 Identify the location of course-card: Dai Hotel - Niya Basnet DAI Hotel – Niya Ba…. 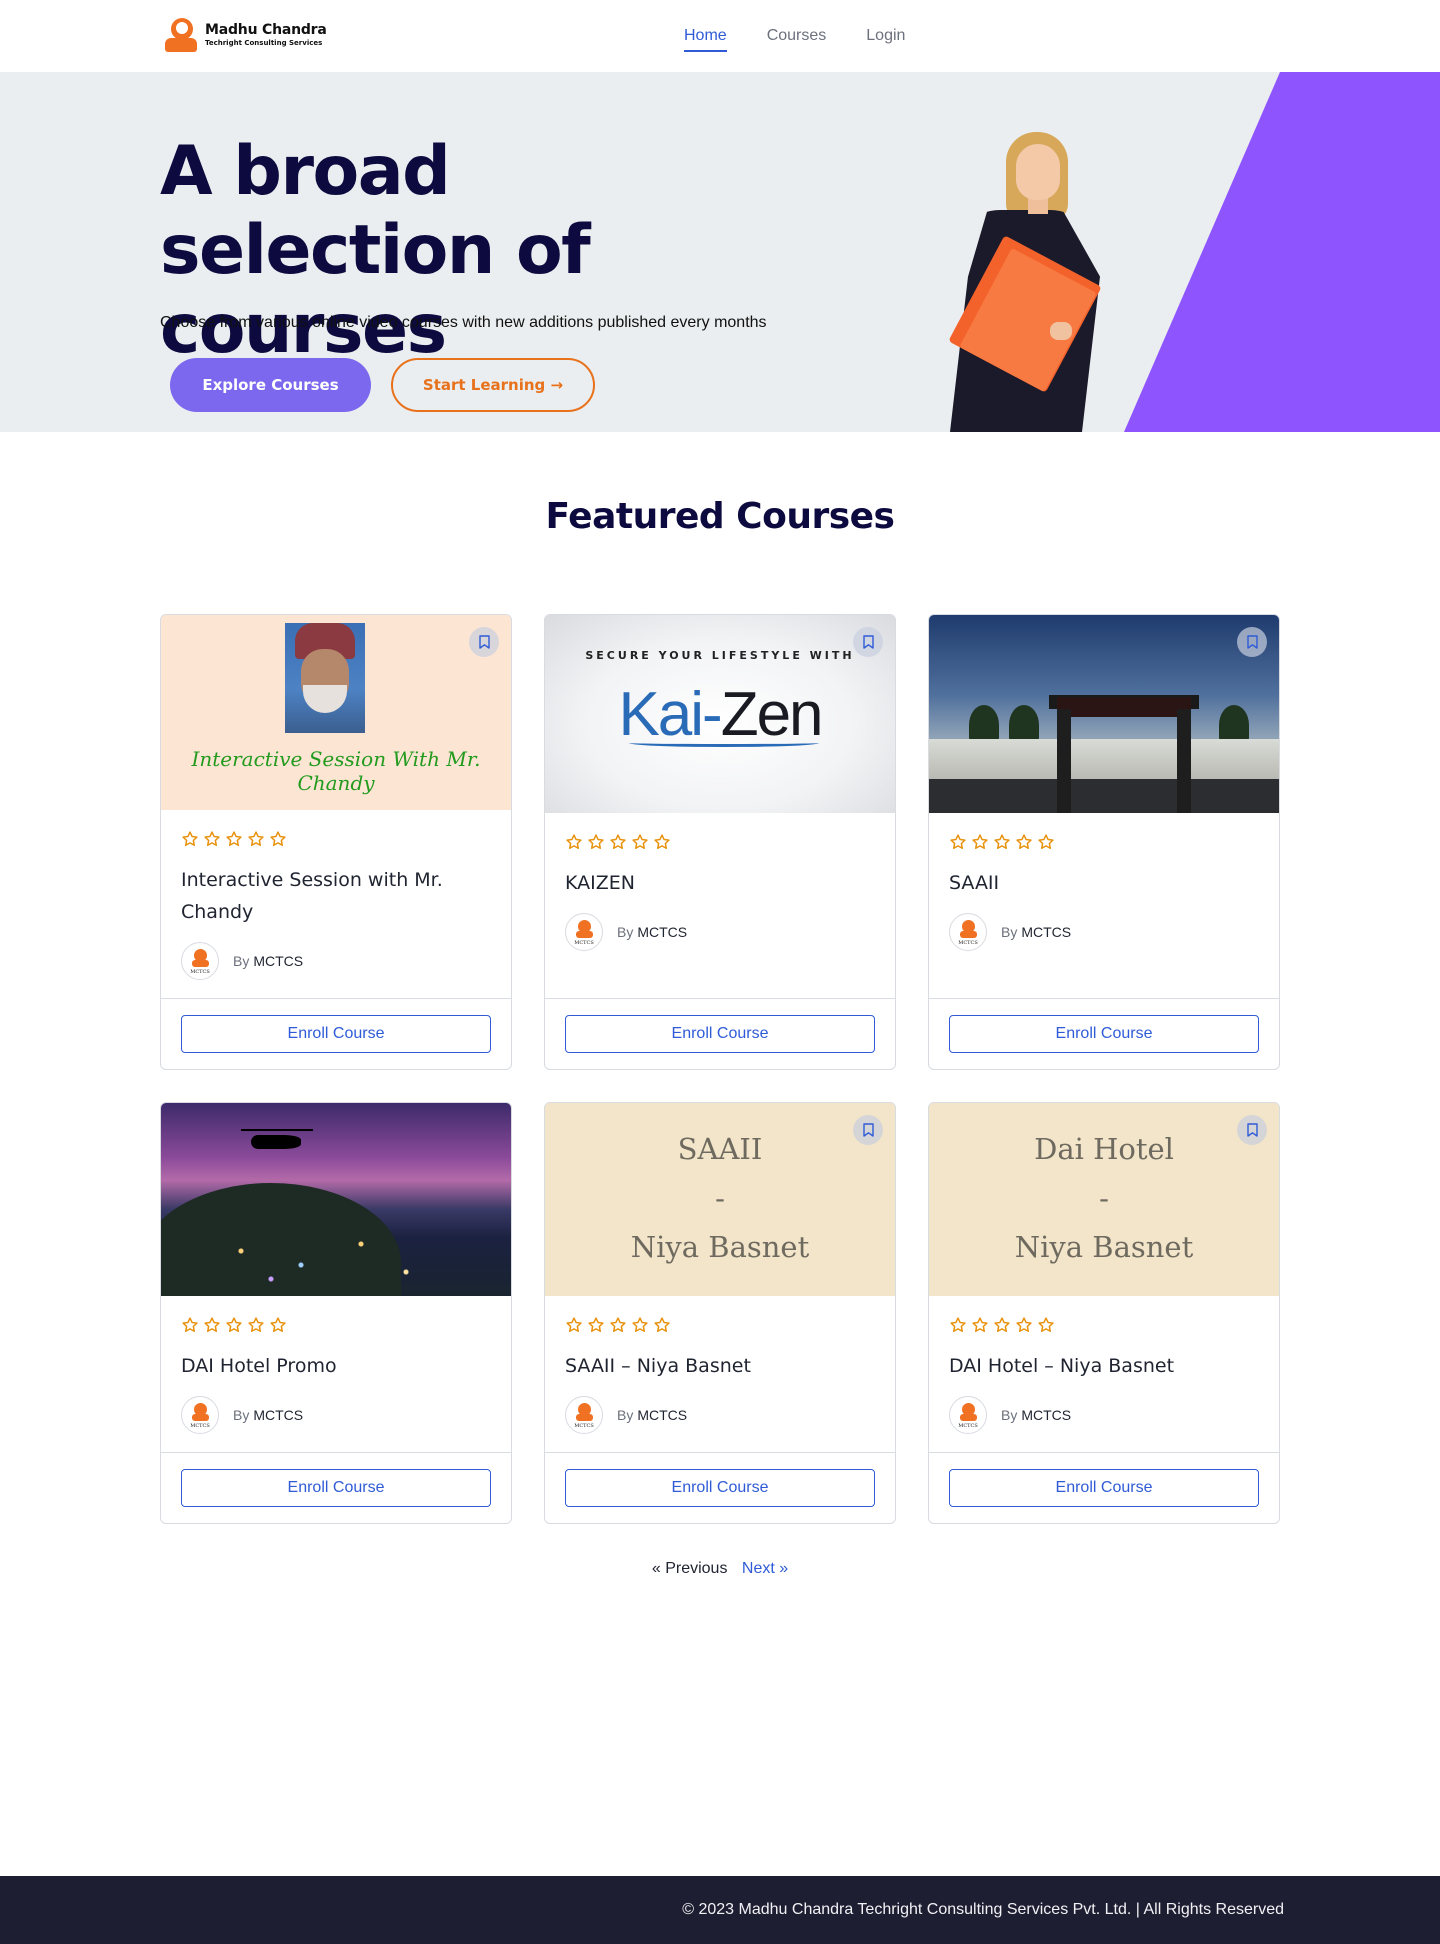
(1104, 1313).